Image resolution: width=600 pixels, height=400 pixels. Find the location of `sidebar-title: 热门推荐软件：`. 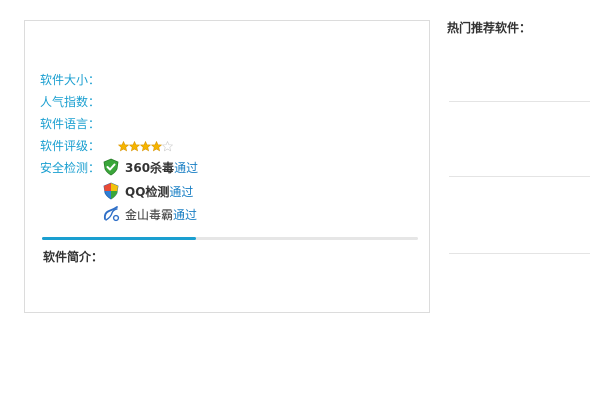

sidebar-title: 热门推荐软件： is located at coordinates (489, 28).